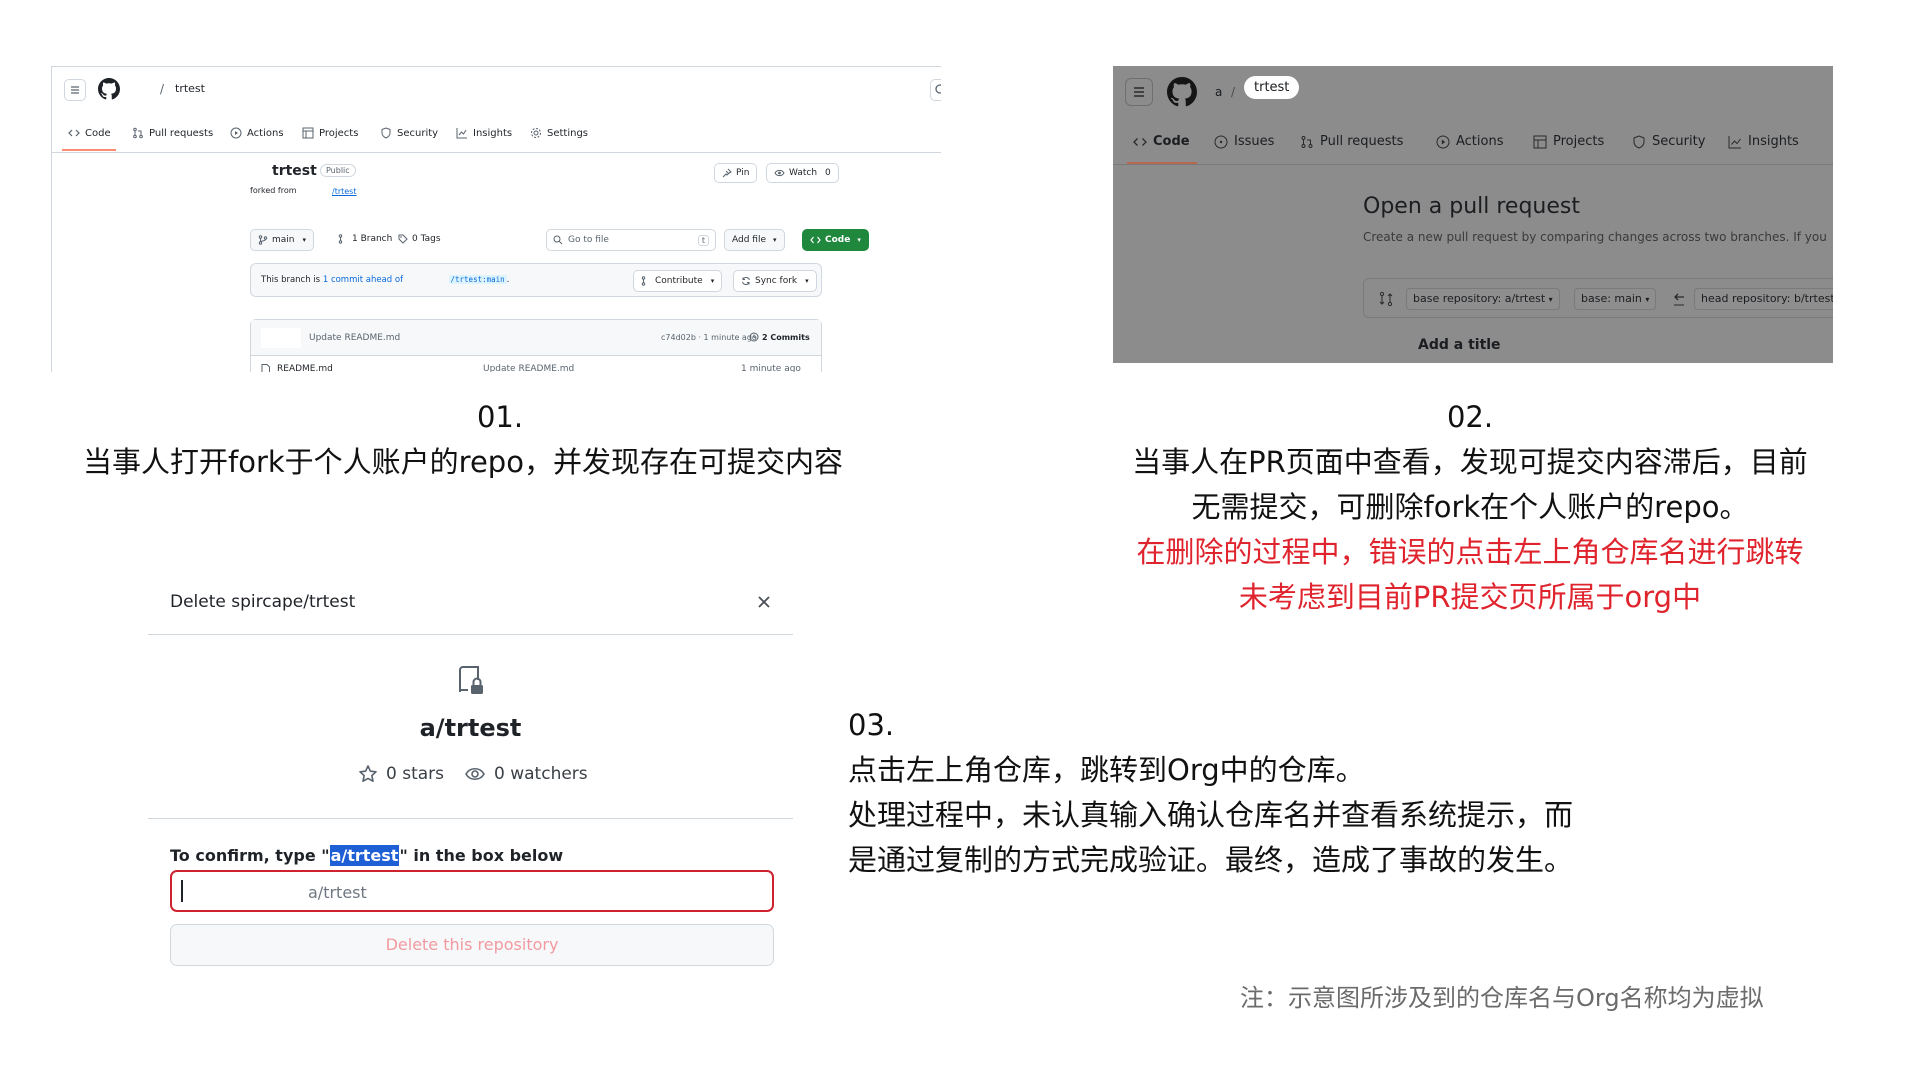 This screenshot has height=1080, width=1920. What do you see at coordinates (364, 855) in the screenshot?
I see `confirm-highlight: a/trtest` at bounding box center [364, 855].